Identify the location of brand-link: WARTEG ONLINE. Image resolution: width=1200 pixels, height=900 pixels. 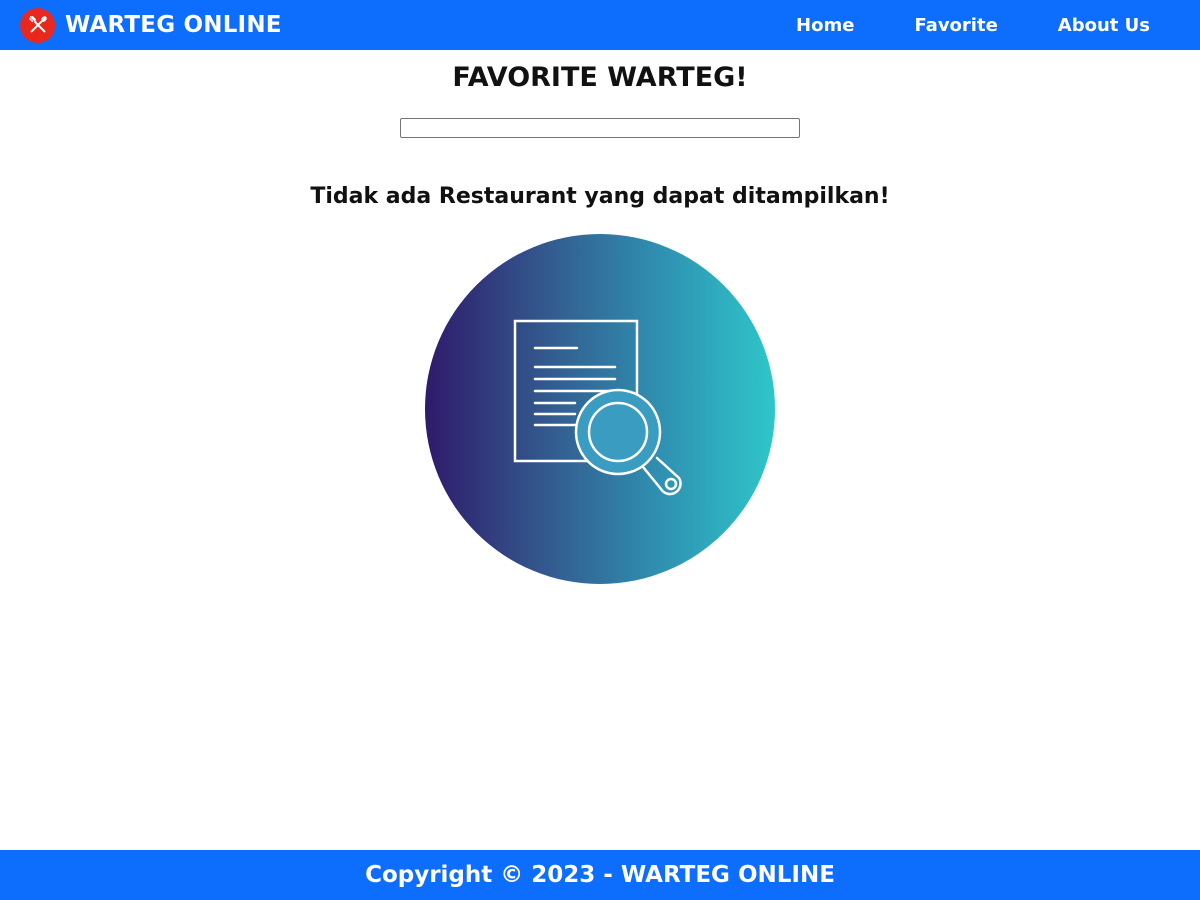
(141, 25).